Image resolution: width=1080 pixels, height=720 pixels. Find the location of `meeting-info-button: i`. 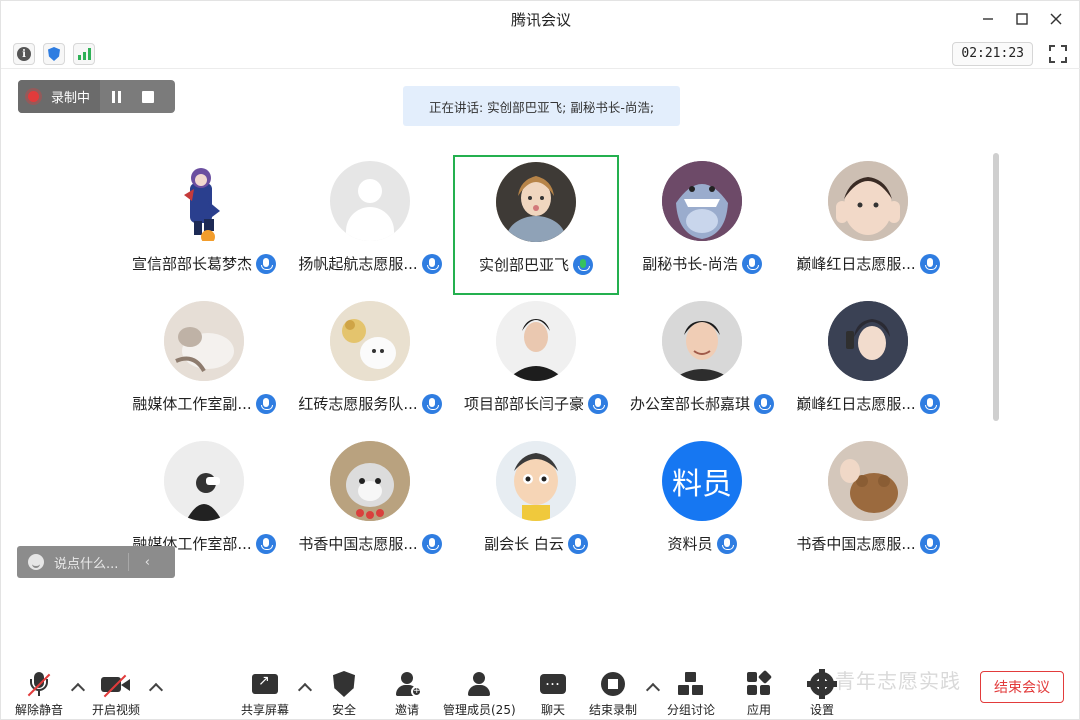

meeting-info-button: i is located at coordinates (24, 54).